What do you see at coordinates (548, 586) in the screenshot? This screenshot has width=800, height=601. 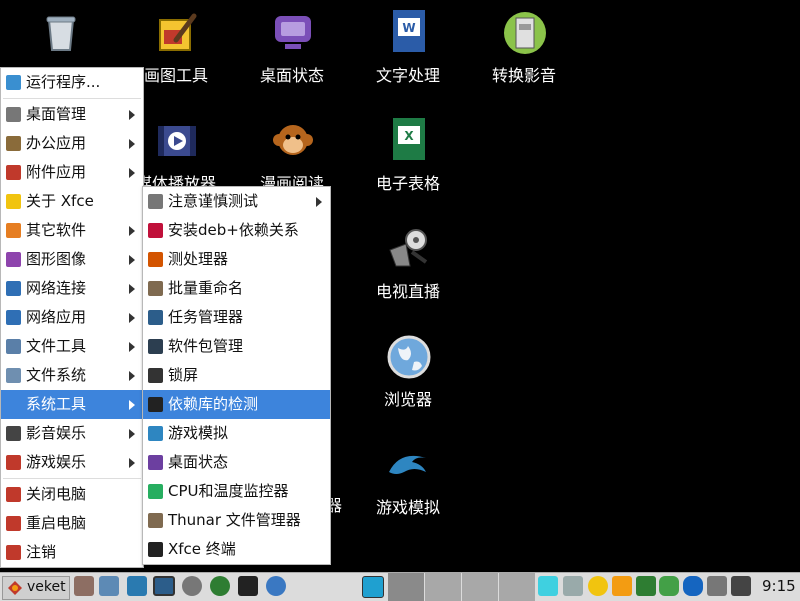 I see `cpu-meter-icon` at bounding box center [548, 586].